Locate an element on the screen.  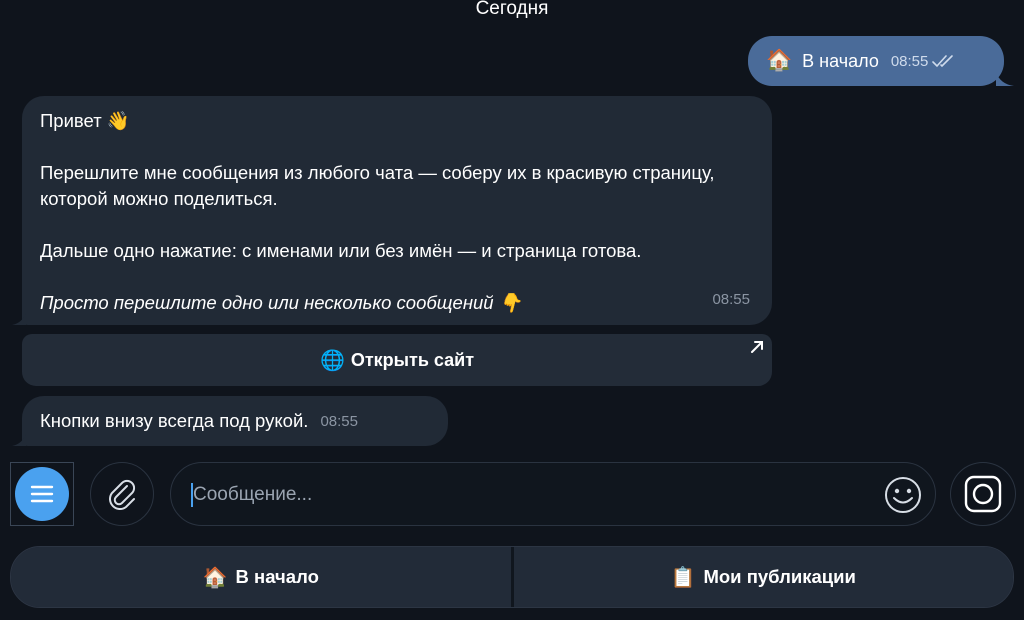
incoming-message-hint: Кнопки внизу всегда под рукой. 08:55 is located at coordinates (235, 421).